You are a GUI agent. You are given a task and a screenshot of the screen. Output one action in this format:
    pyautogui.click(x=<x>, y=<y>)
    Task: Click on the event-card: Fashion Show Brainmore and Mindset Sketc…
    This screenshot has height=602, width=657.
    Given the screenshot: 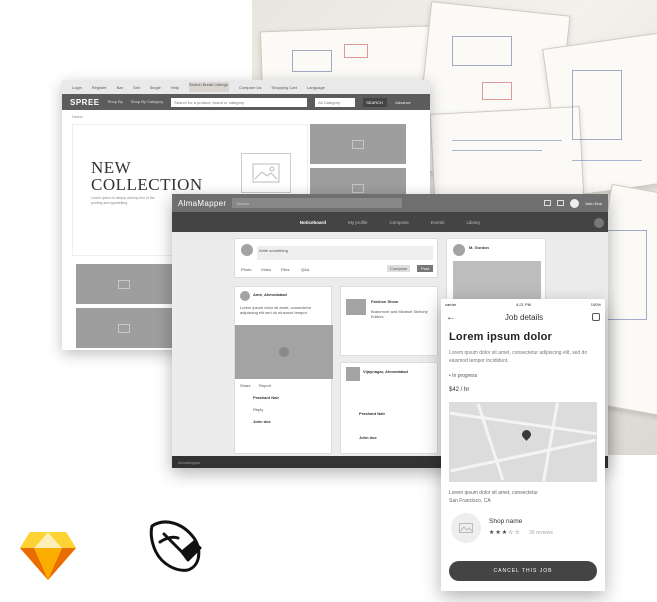 What is the action you would take?
    pyautogui.click(x=389, y=321)
    